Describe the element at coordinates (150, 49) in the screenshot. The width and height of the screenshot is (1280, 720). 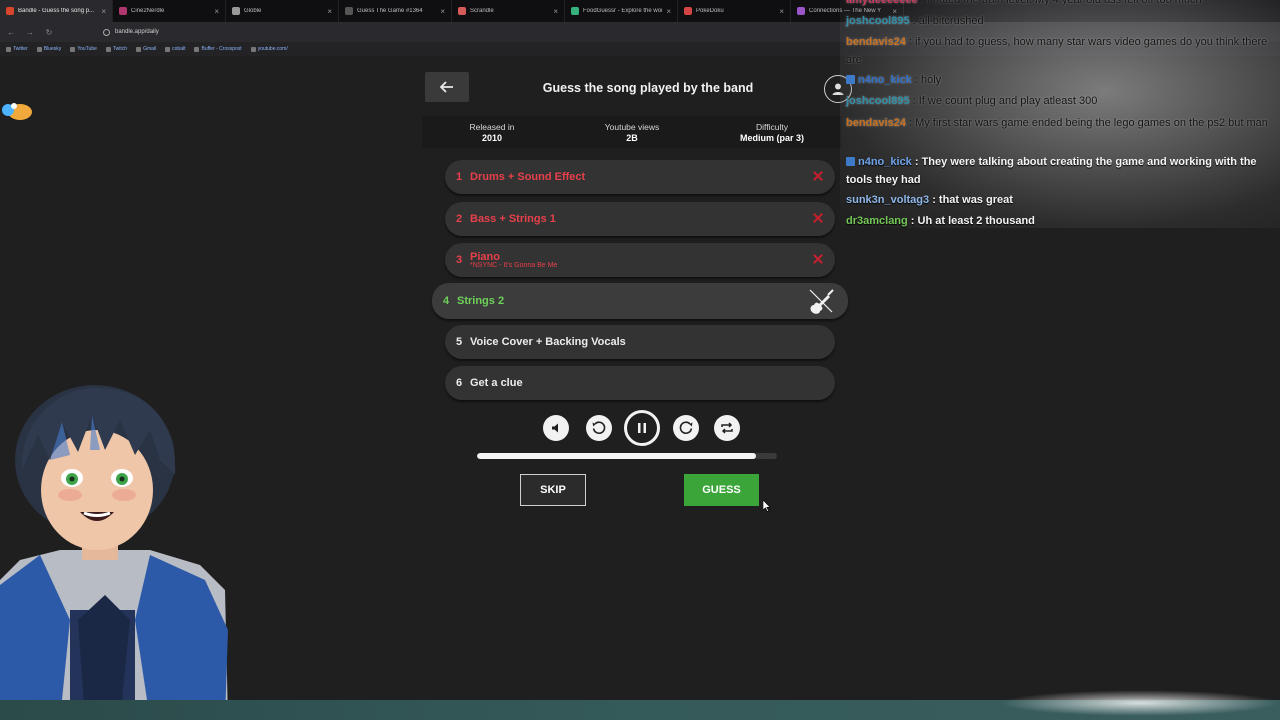
I see `bookmark-label: Gmail` at that location.